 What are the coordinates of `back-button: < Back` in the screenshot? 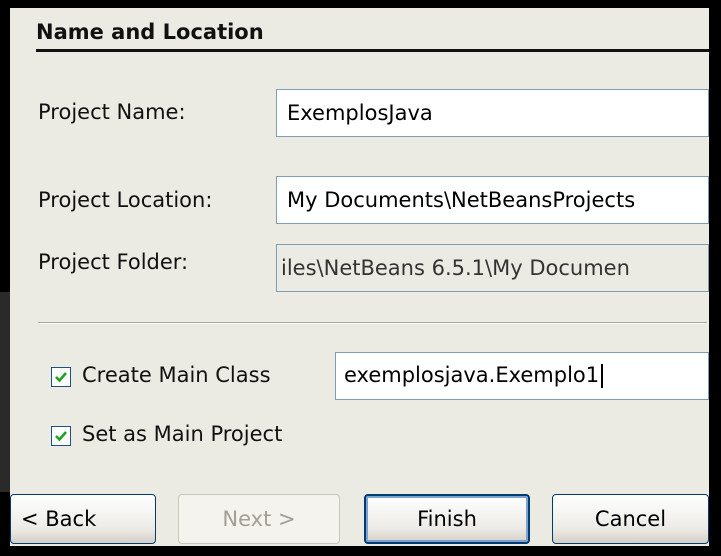 It's located at (83, 519).